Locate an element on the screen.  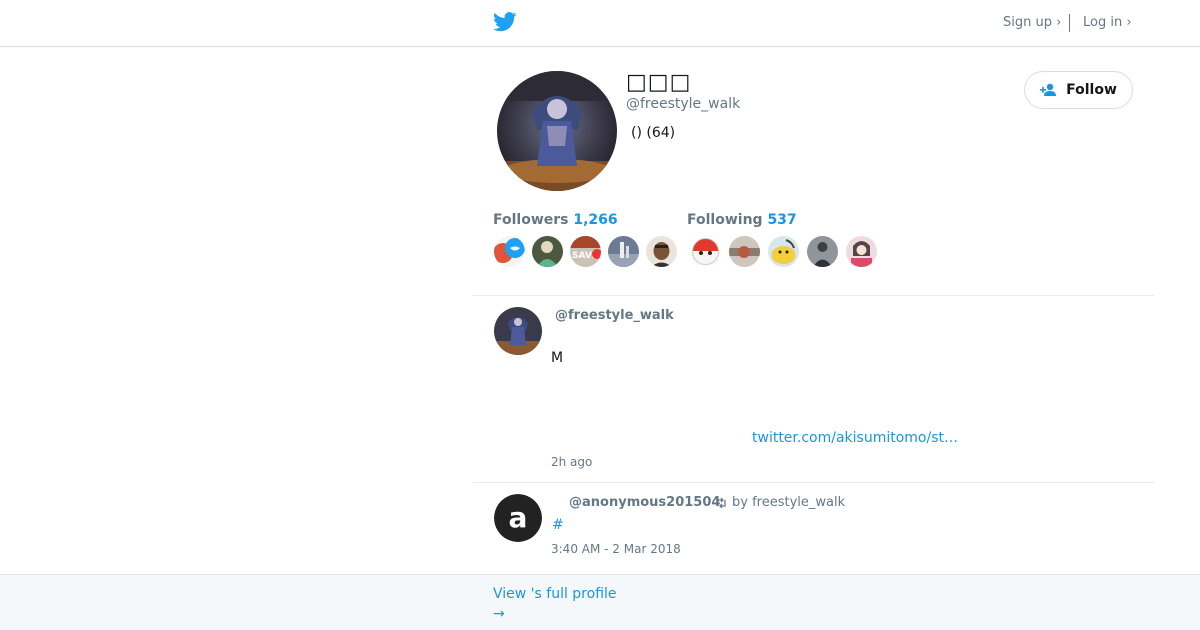
profile-handle: @freestyle_walk is located at coordinates (683, 104).